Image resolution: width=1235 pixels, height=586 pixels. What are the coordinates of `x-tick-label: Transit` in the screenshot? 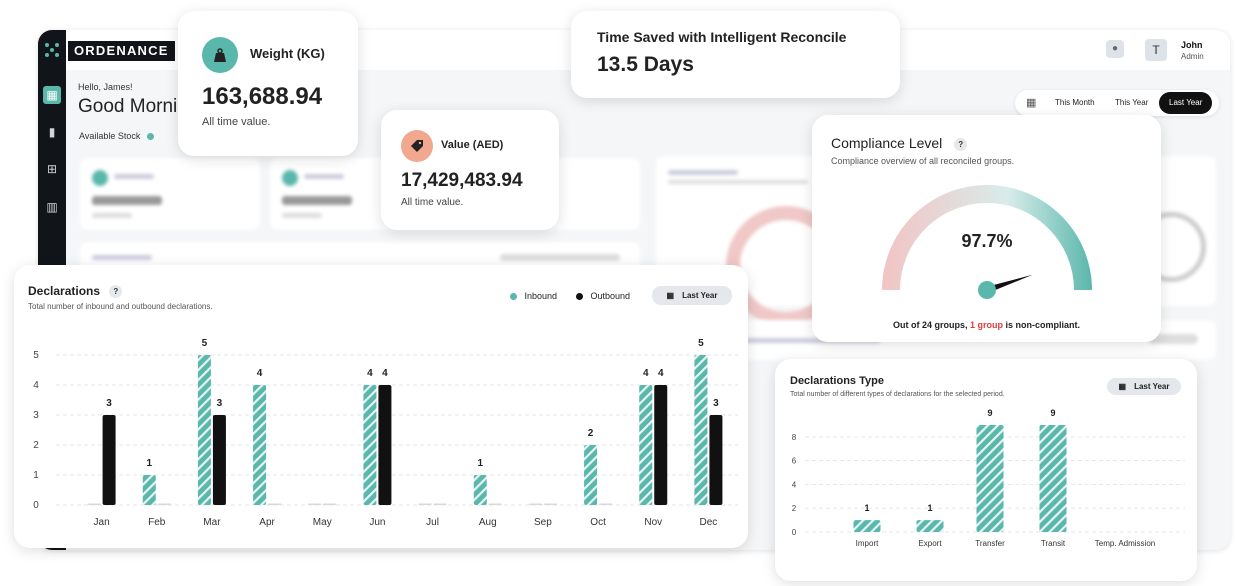 It's located at (1053, 543).